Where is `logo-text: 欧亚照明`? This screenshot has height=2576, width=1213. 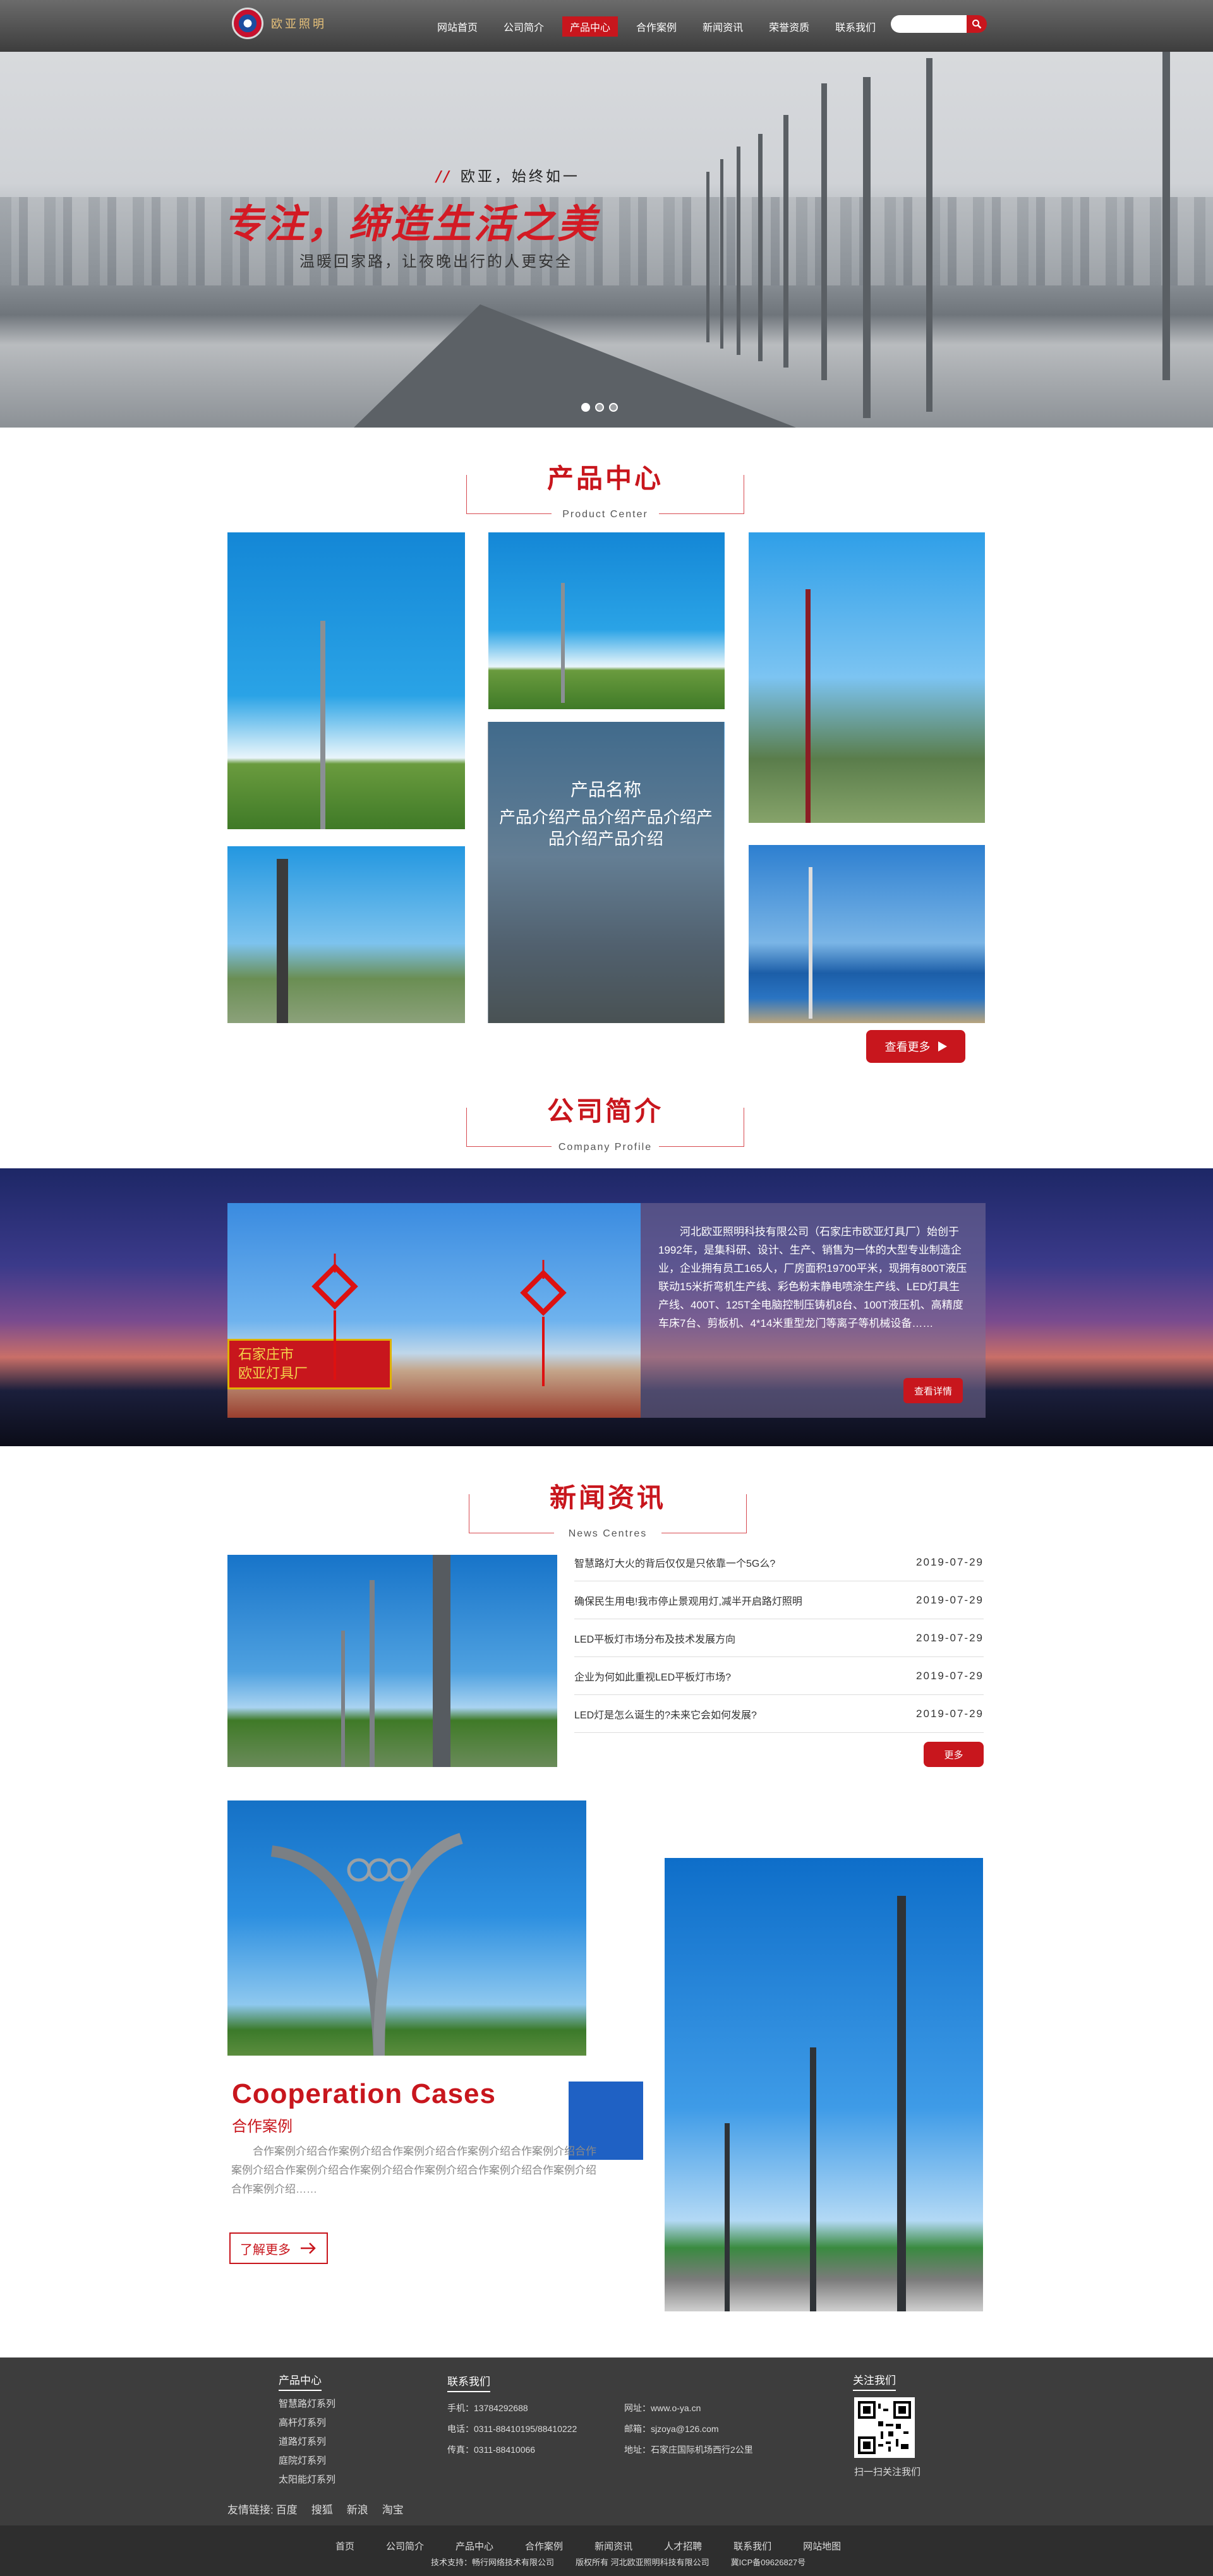
logo-text: 欧亚照明 is located at coordinates (299, 24).